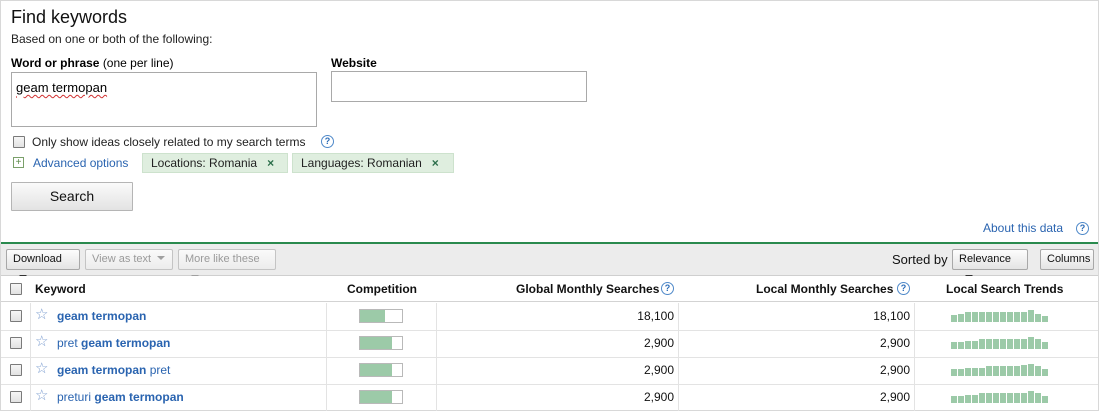 Image resolution: width=1099 pixels, height=411 pixels. I want to click on view-as-text-label: View as text, so click(122, 259).